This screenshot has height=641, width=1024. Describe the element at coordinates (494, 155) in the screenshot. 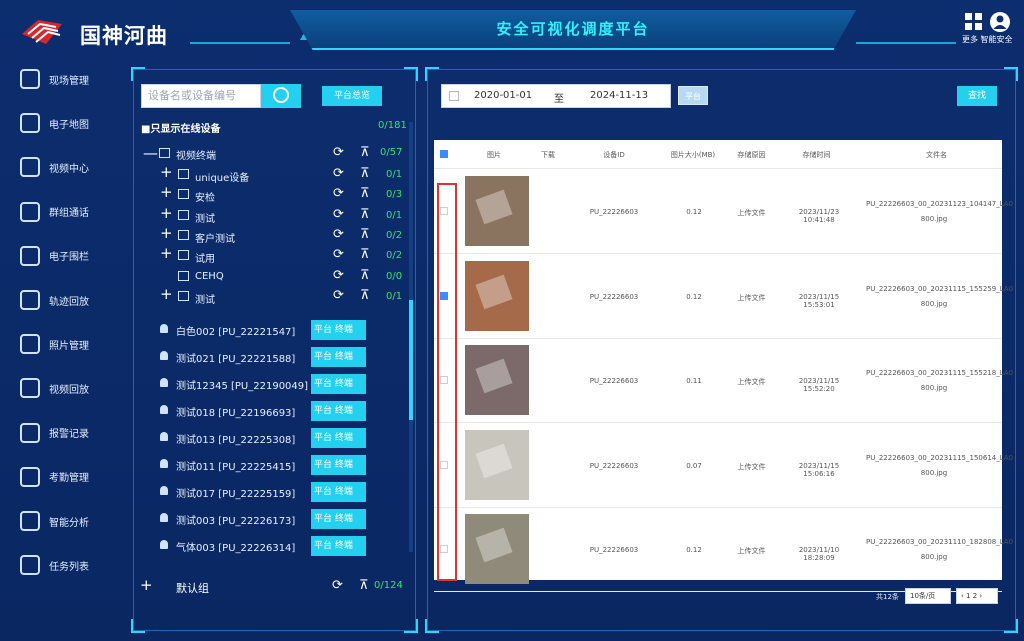

I see `col-header: 图片` at that location.